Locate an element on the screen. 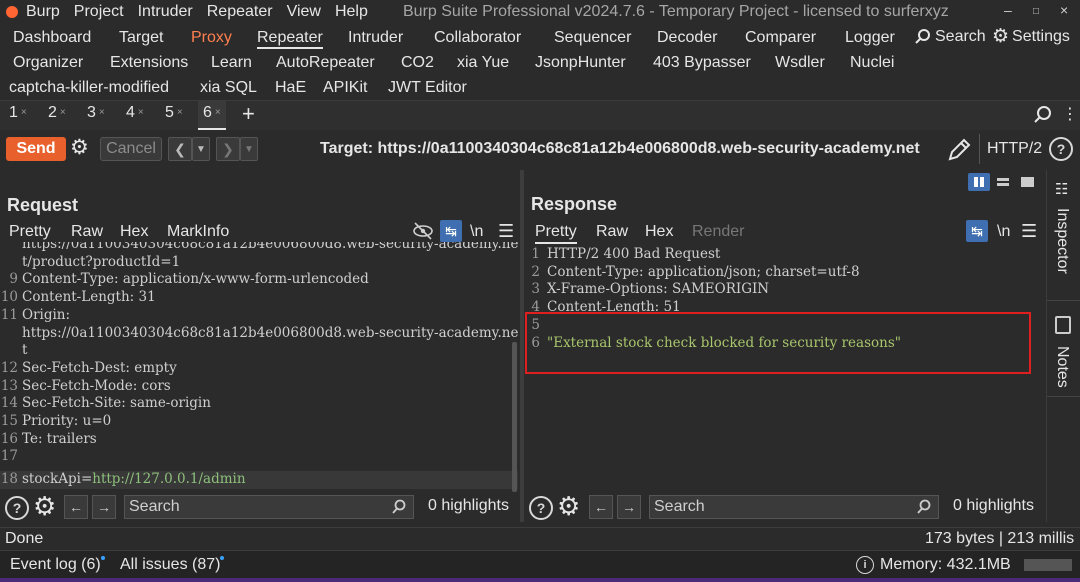 The width and height of the screenshot is (1080, 582). tool-tab-collaborator: Collaborator is located at coordinates (477, 38).